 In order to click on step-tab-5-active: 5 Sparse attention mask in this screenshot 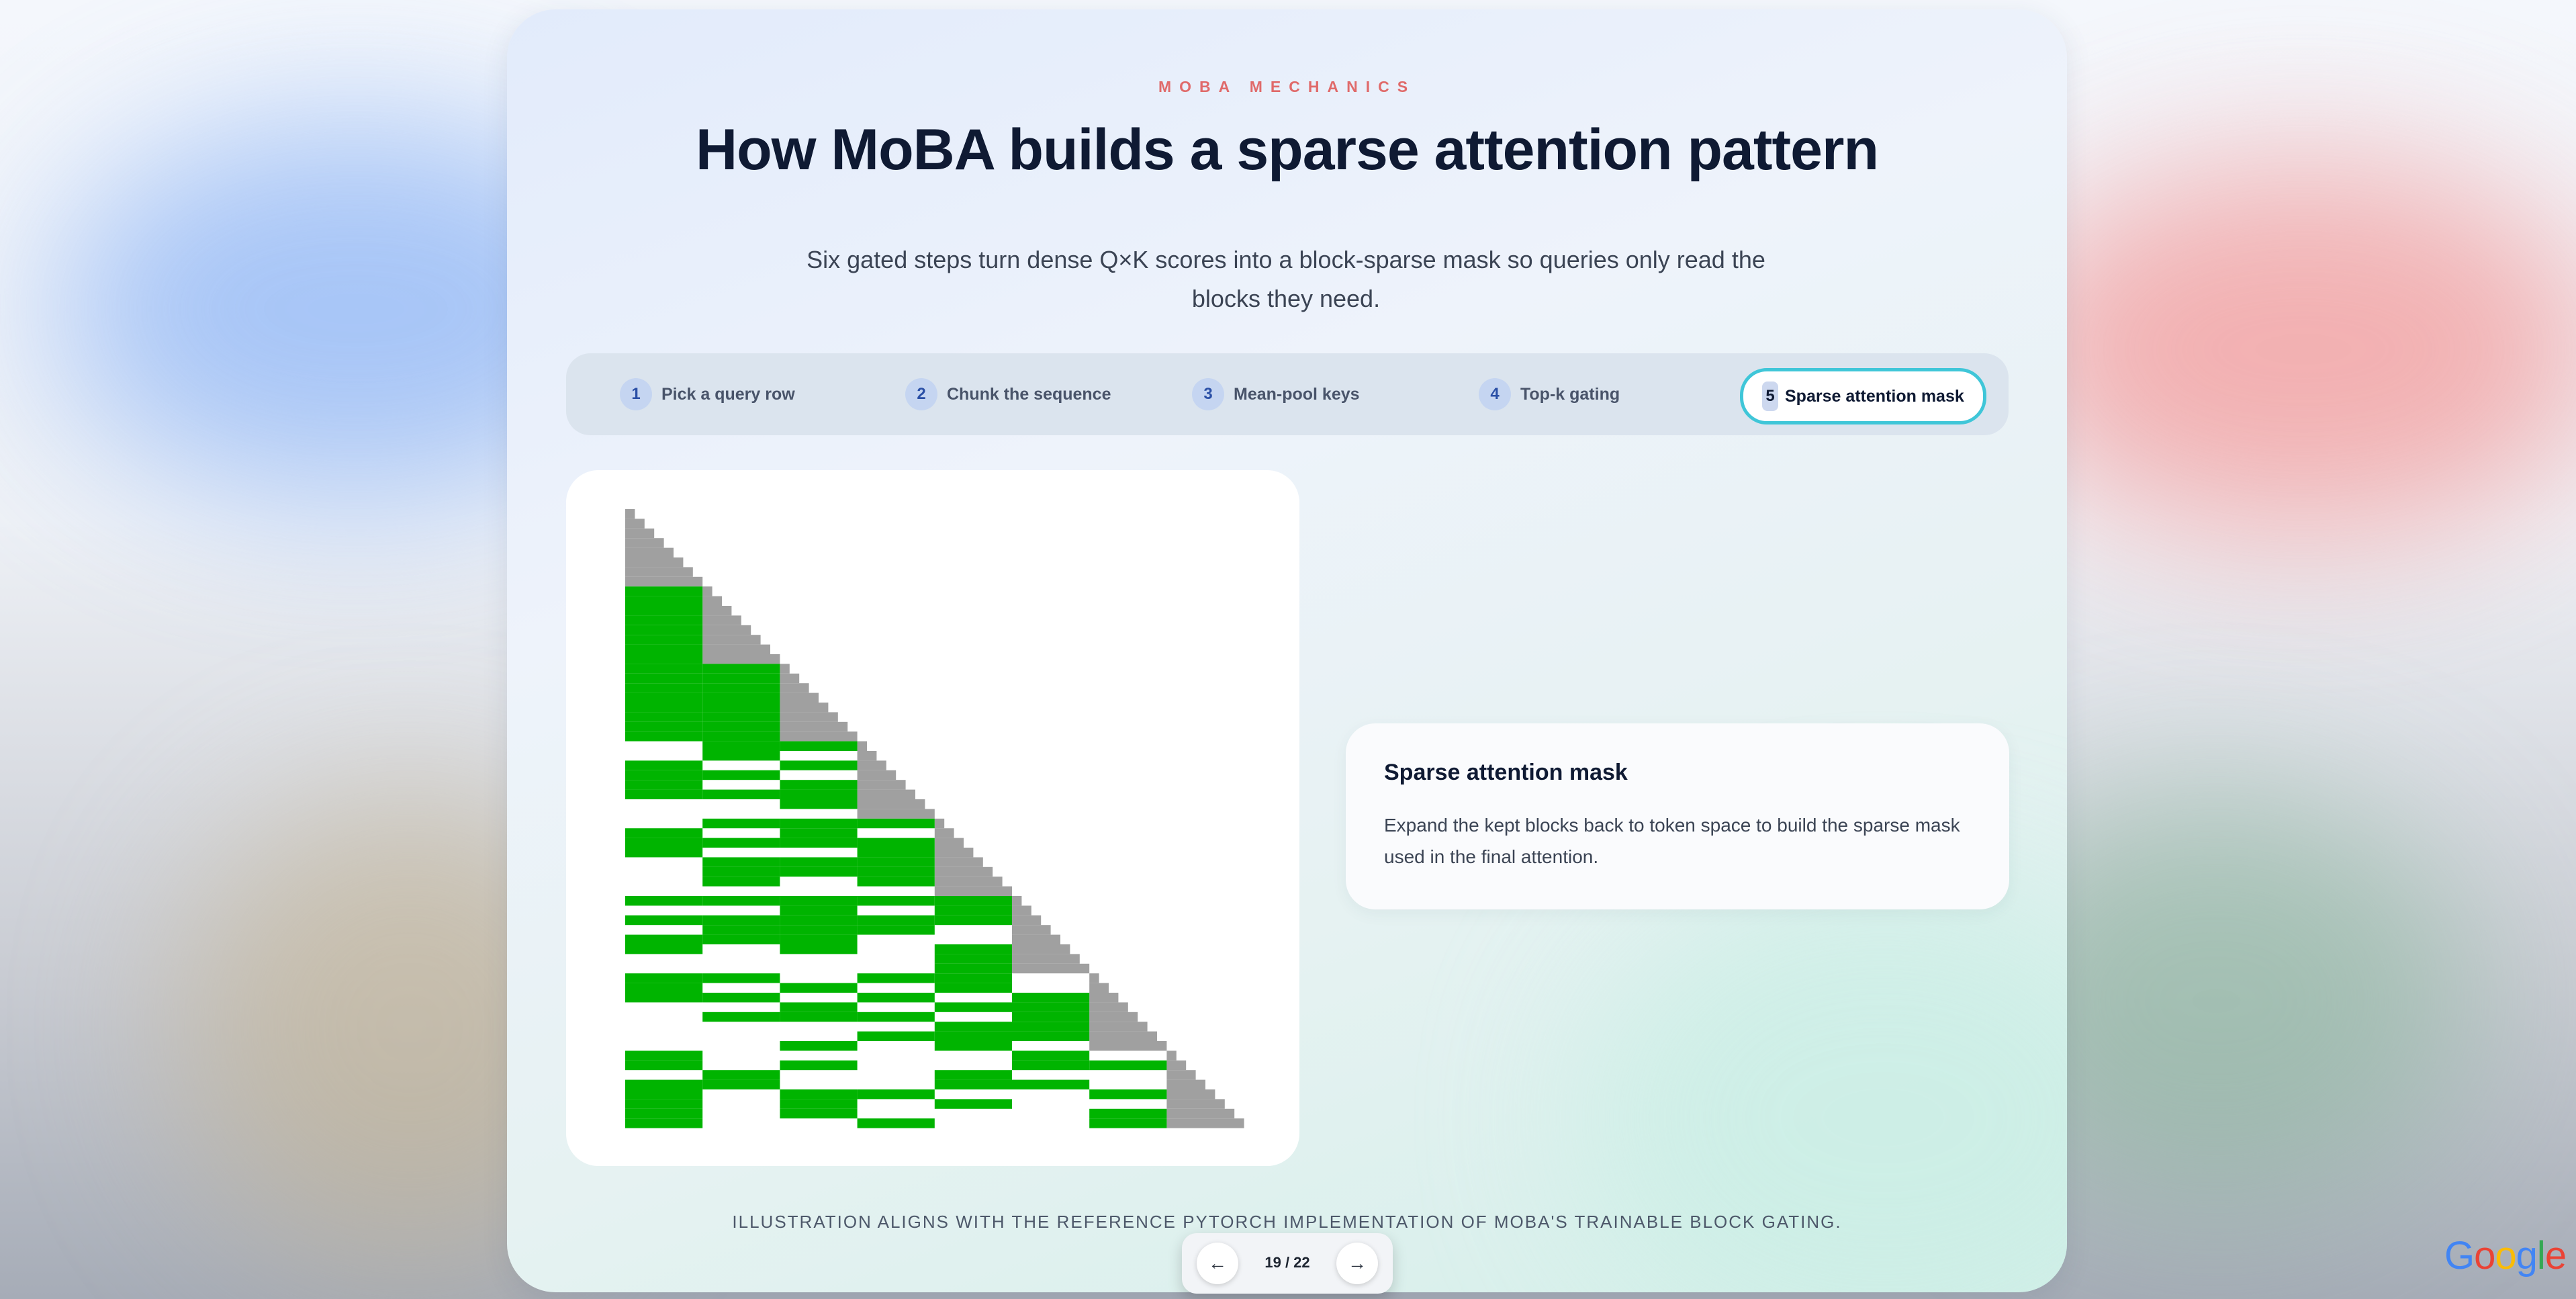, I will do `click(1863, 396)`.